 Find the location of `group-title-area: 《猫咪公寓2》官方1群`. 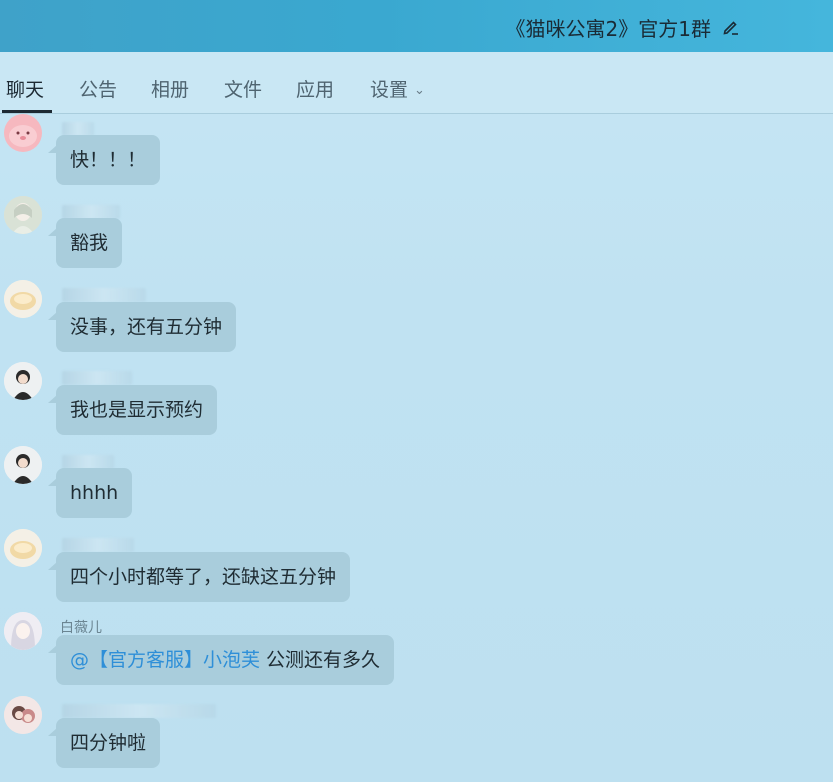

group-title-area: 《猫咪公寓2》官方1群 is located at coordinates (623, 27).